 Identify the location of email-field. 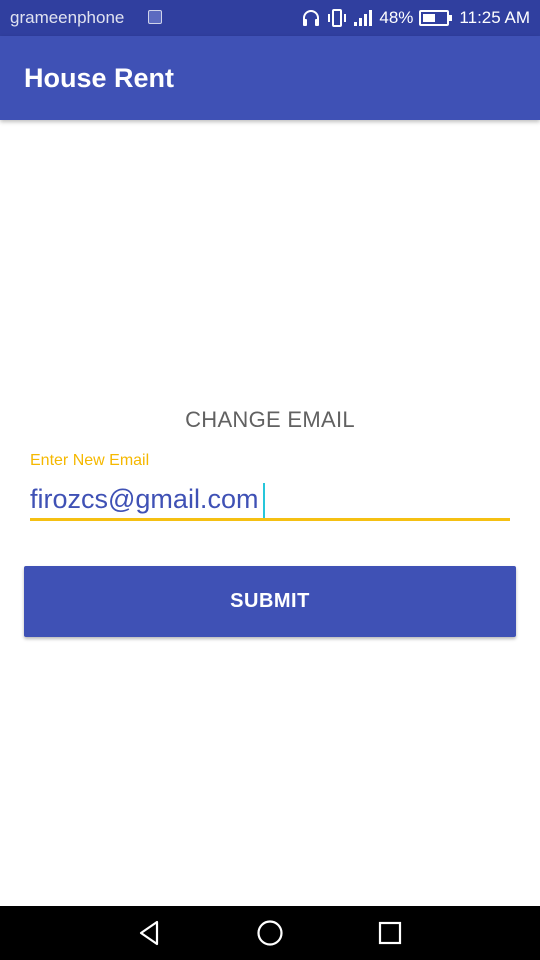
(270, 500).